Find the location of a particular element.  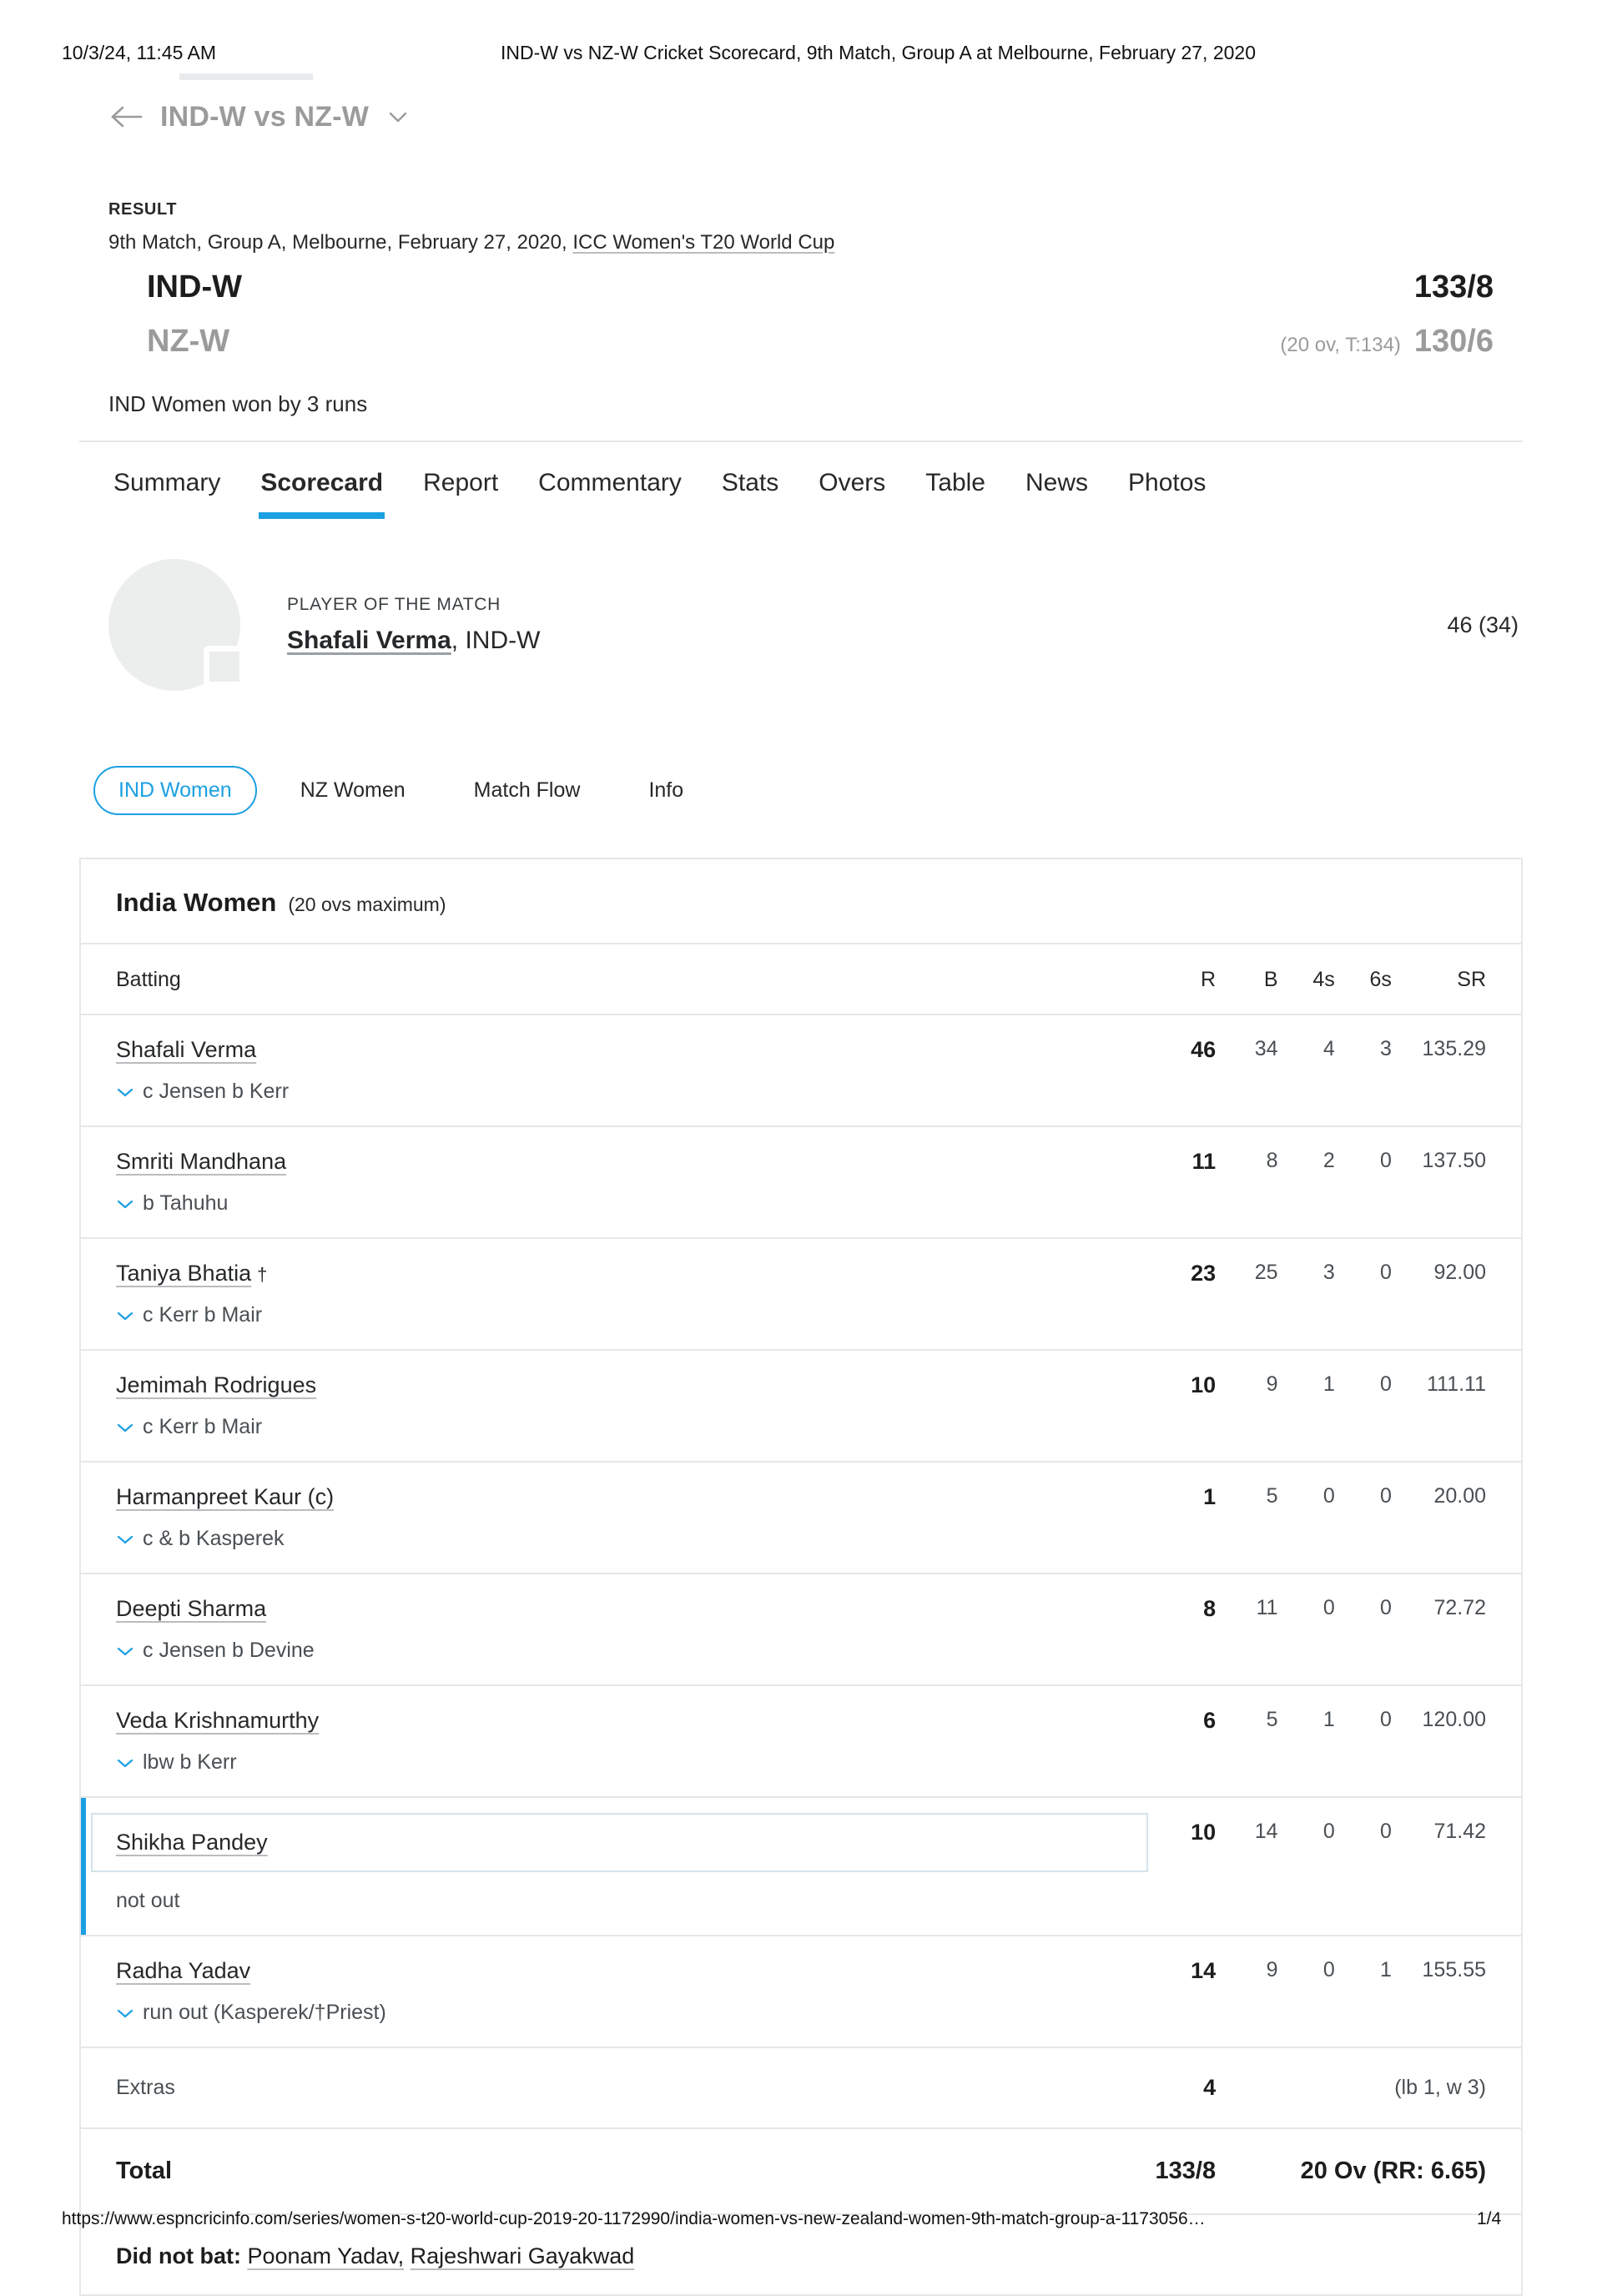

table-row-focused: Shikha Pandey not out 10 14 0 0 71.42 is located at coordinates (801, 1866).